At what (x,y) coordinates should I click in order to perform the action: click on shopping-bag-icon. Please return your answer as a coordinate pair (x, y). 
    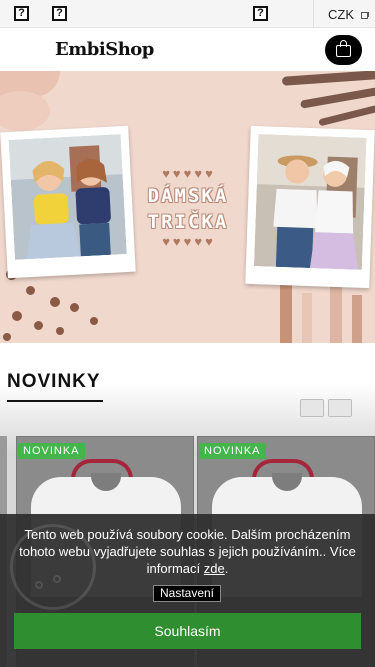
    Looking at the image, I should click on (343, 51).